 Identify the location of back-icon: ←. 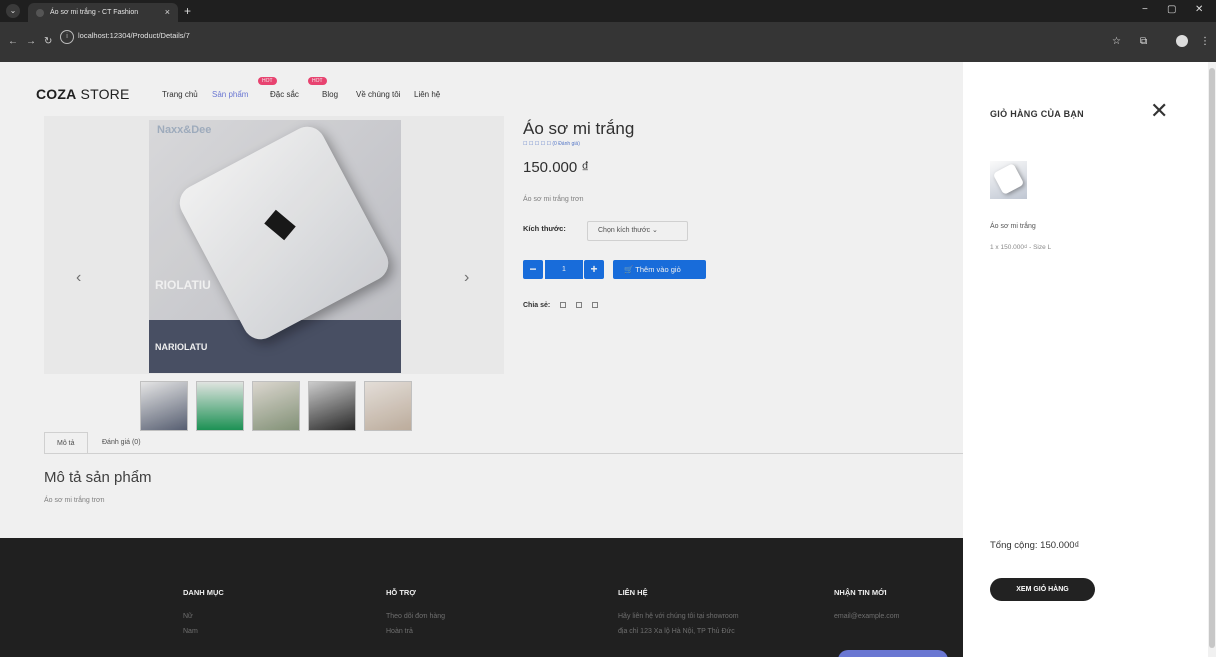
(13, 41).